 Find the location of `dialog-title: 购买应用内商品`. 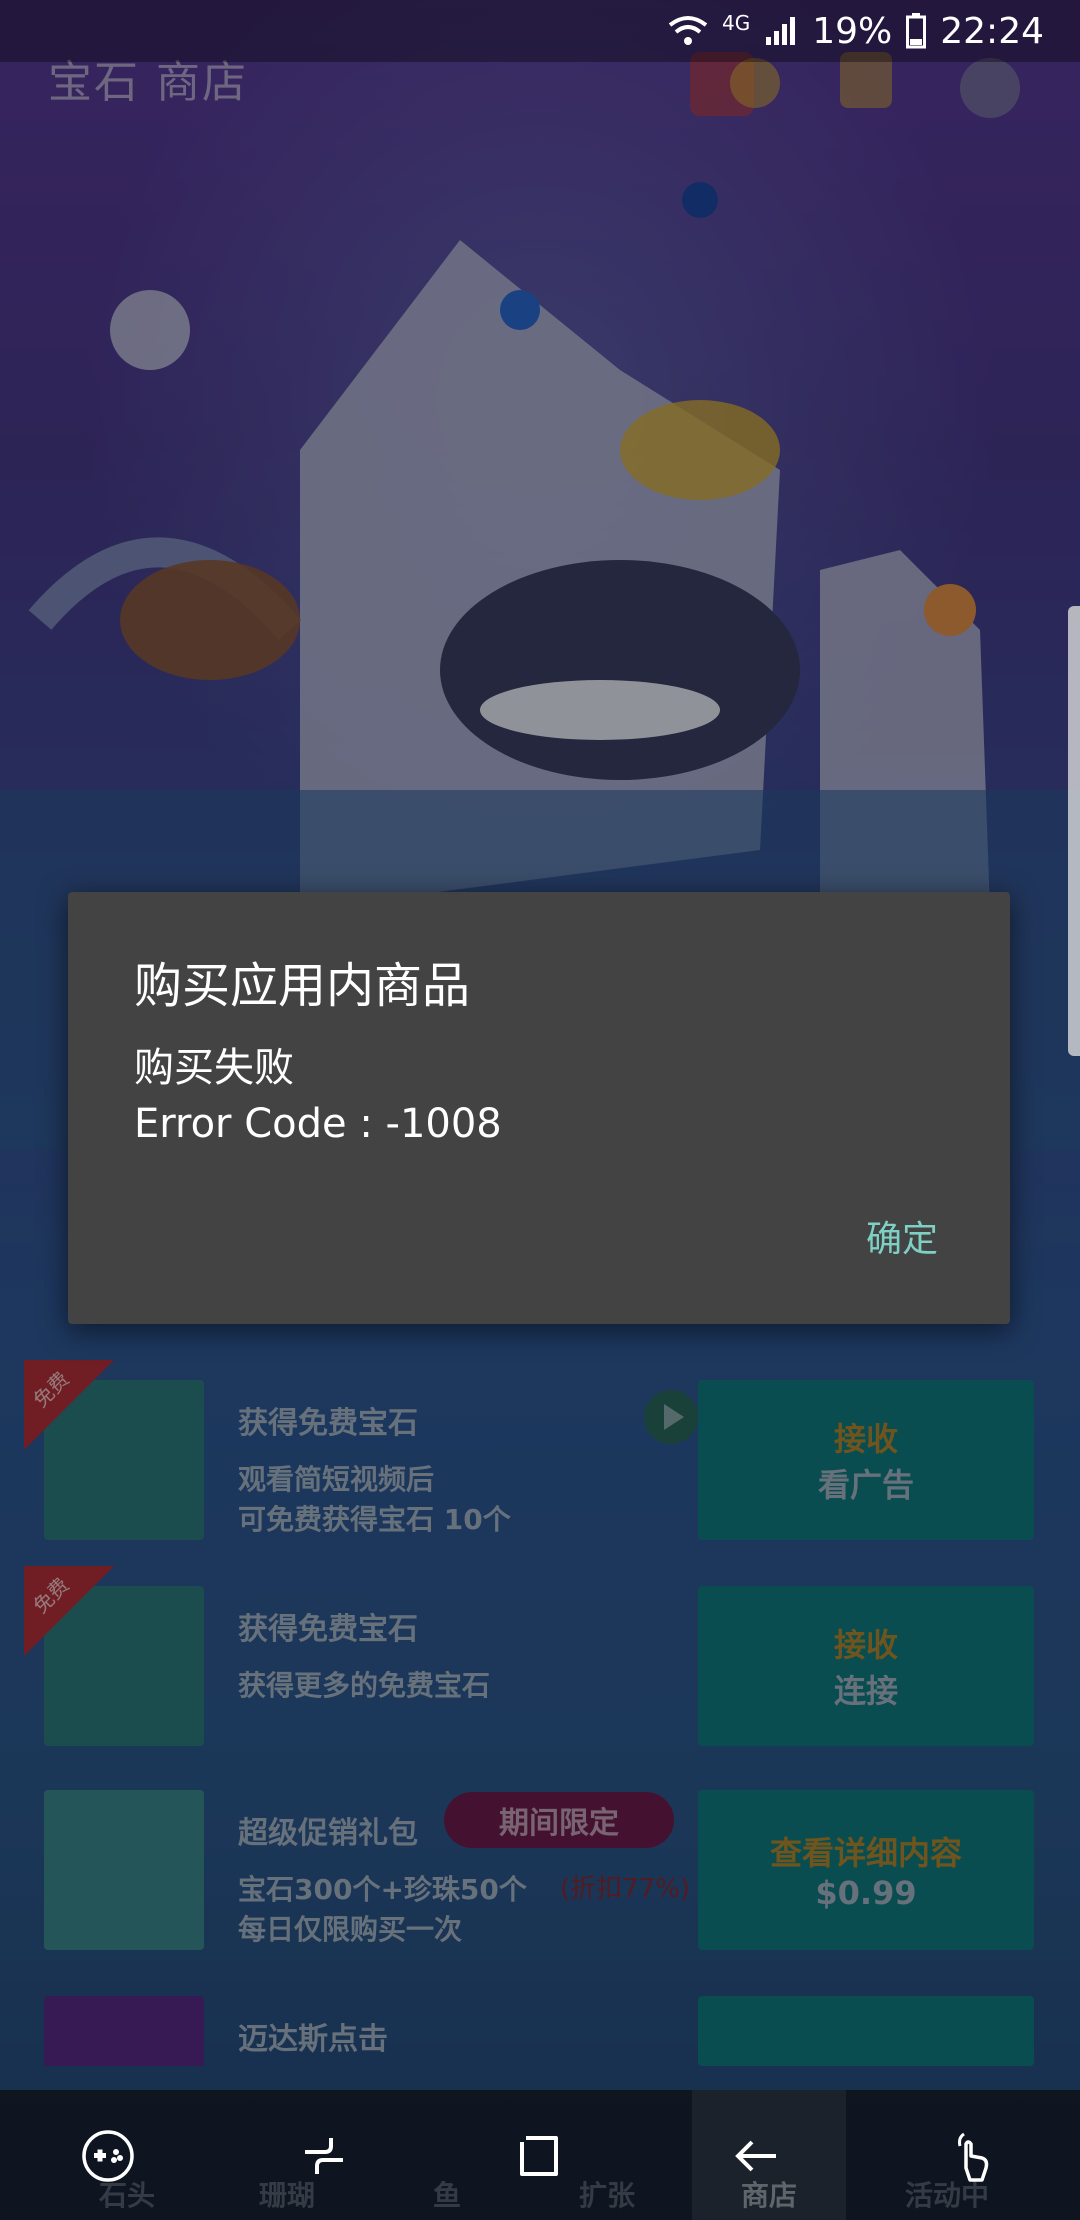

dialog-title: 购买应用内商品 is located at coordinates (302, 986).